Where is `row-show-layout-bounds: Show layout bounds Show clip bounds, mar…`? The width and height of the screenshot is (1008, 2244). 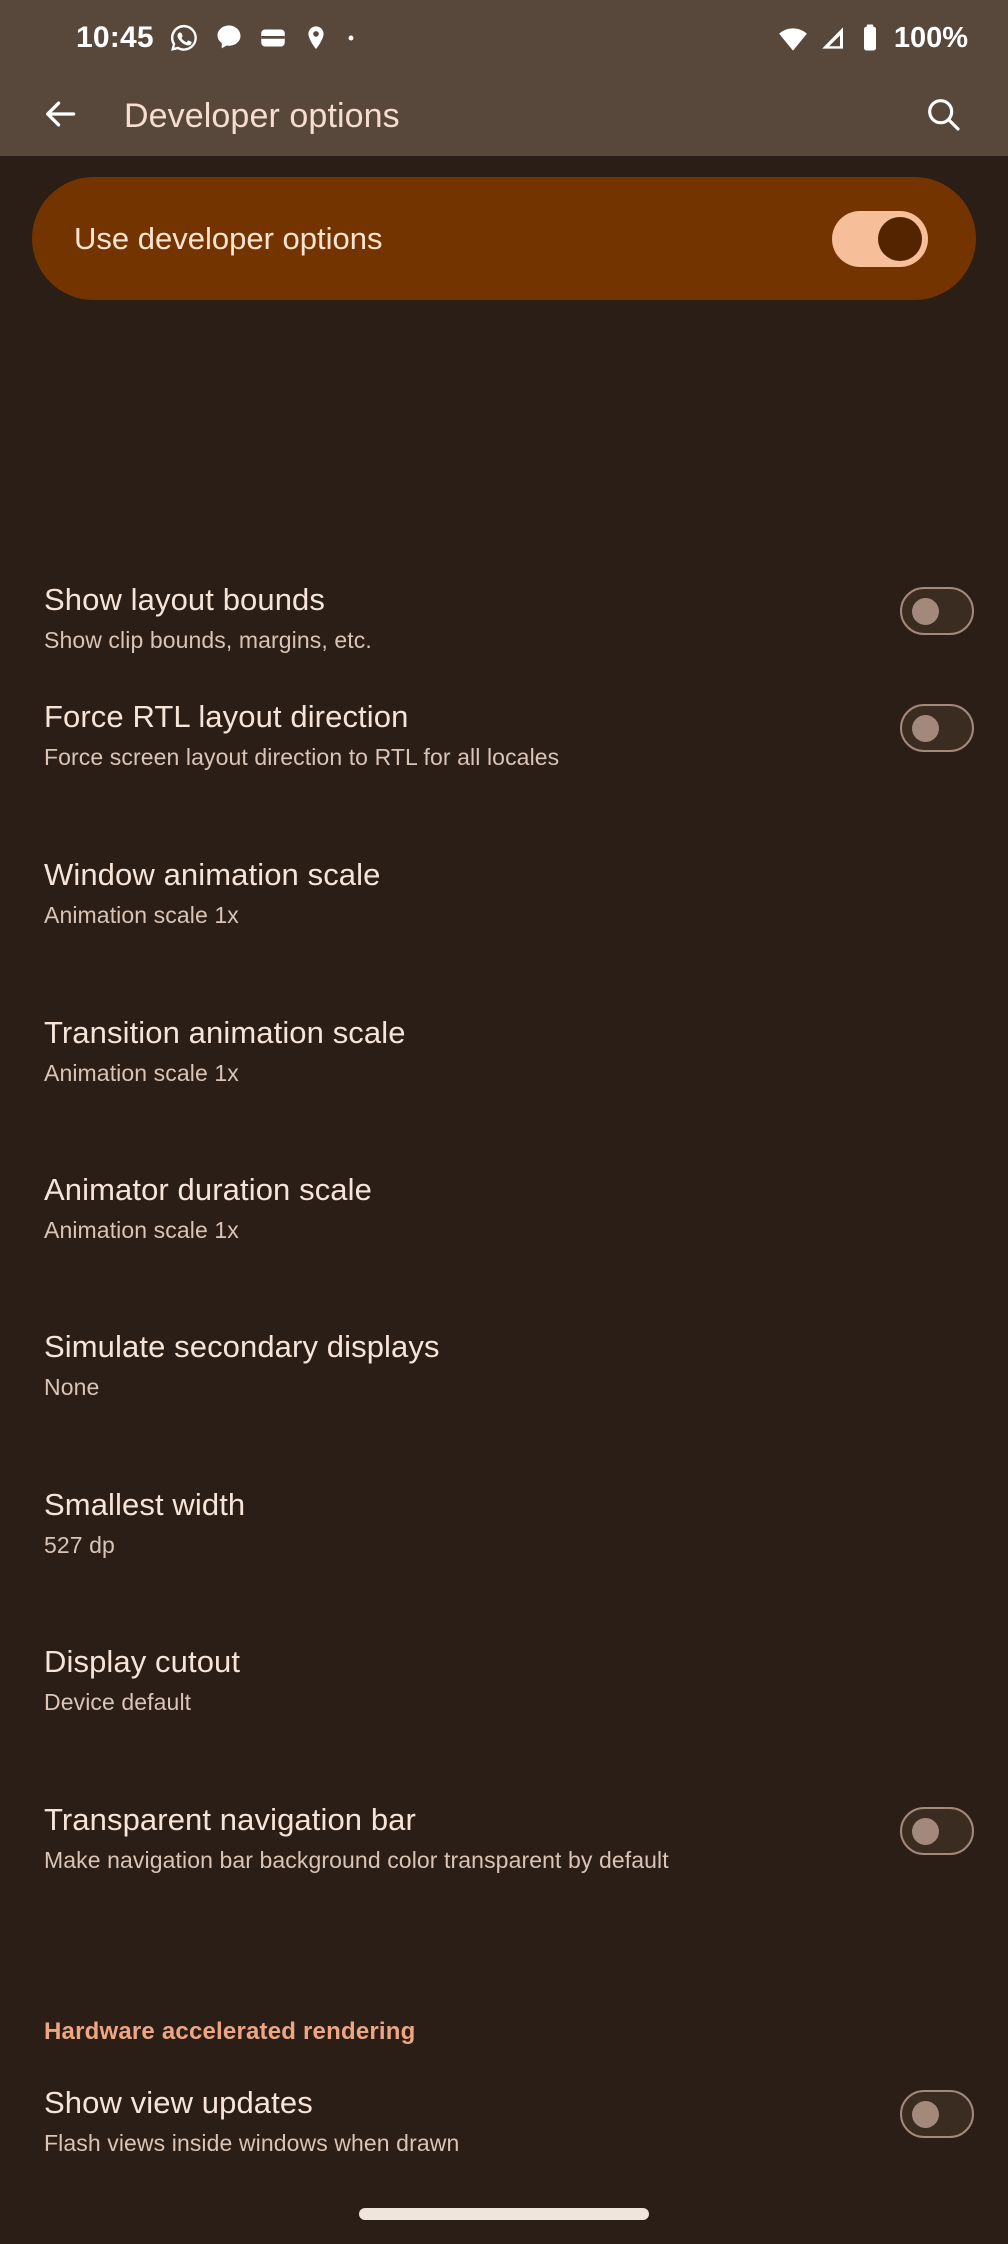 row-show-layout-bounds: Show layout bounds Show clip bounds, mar… is located at coordinates (504, 618).